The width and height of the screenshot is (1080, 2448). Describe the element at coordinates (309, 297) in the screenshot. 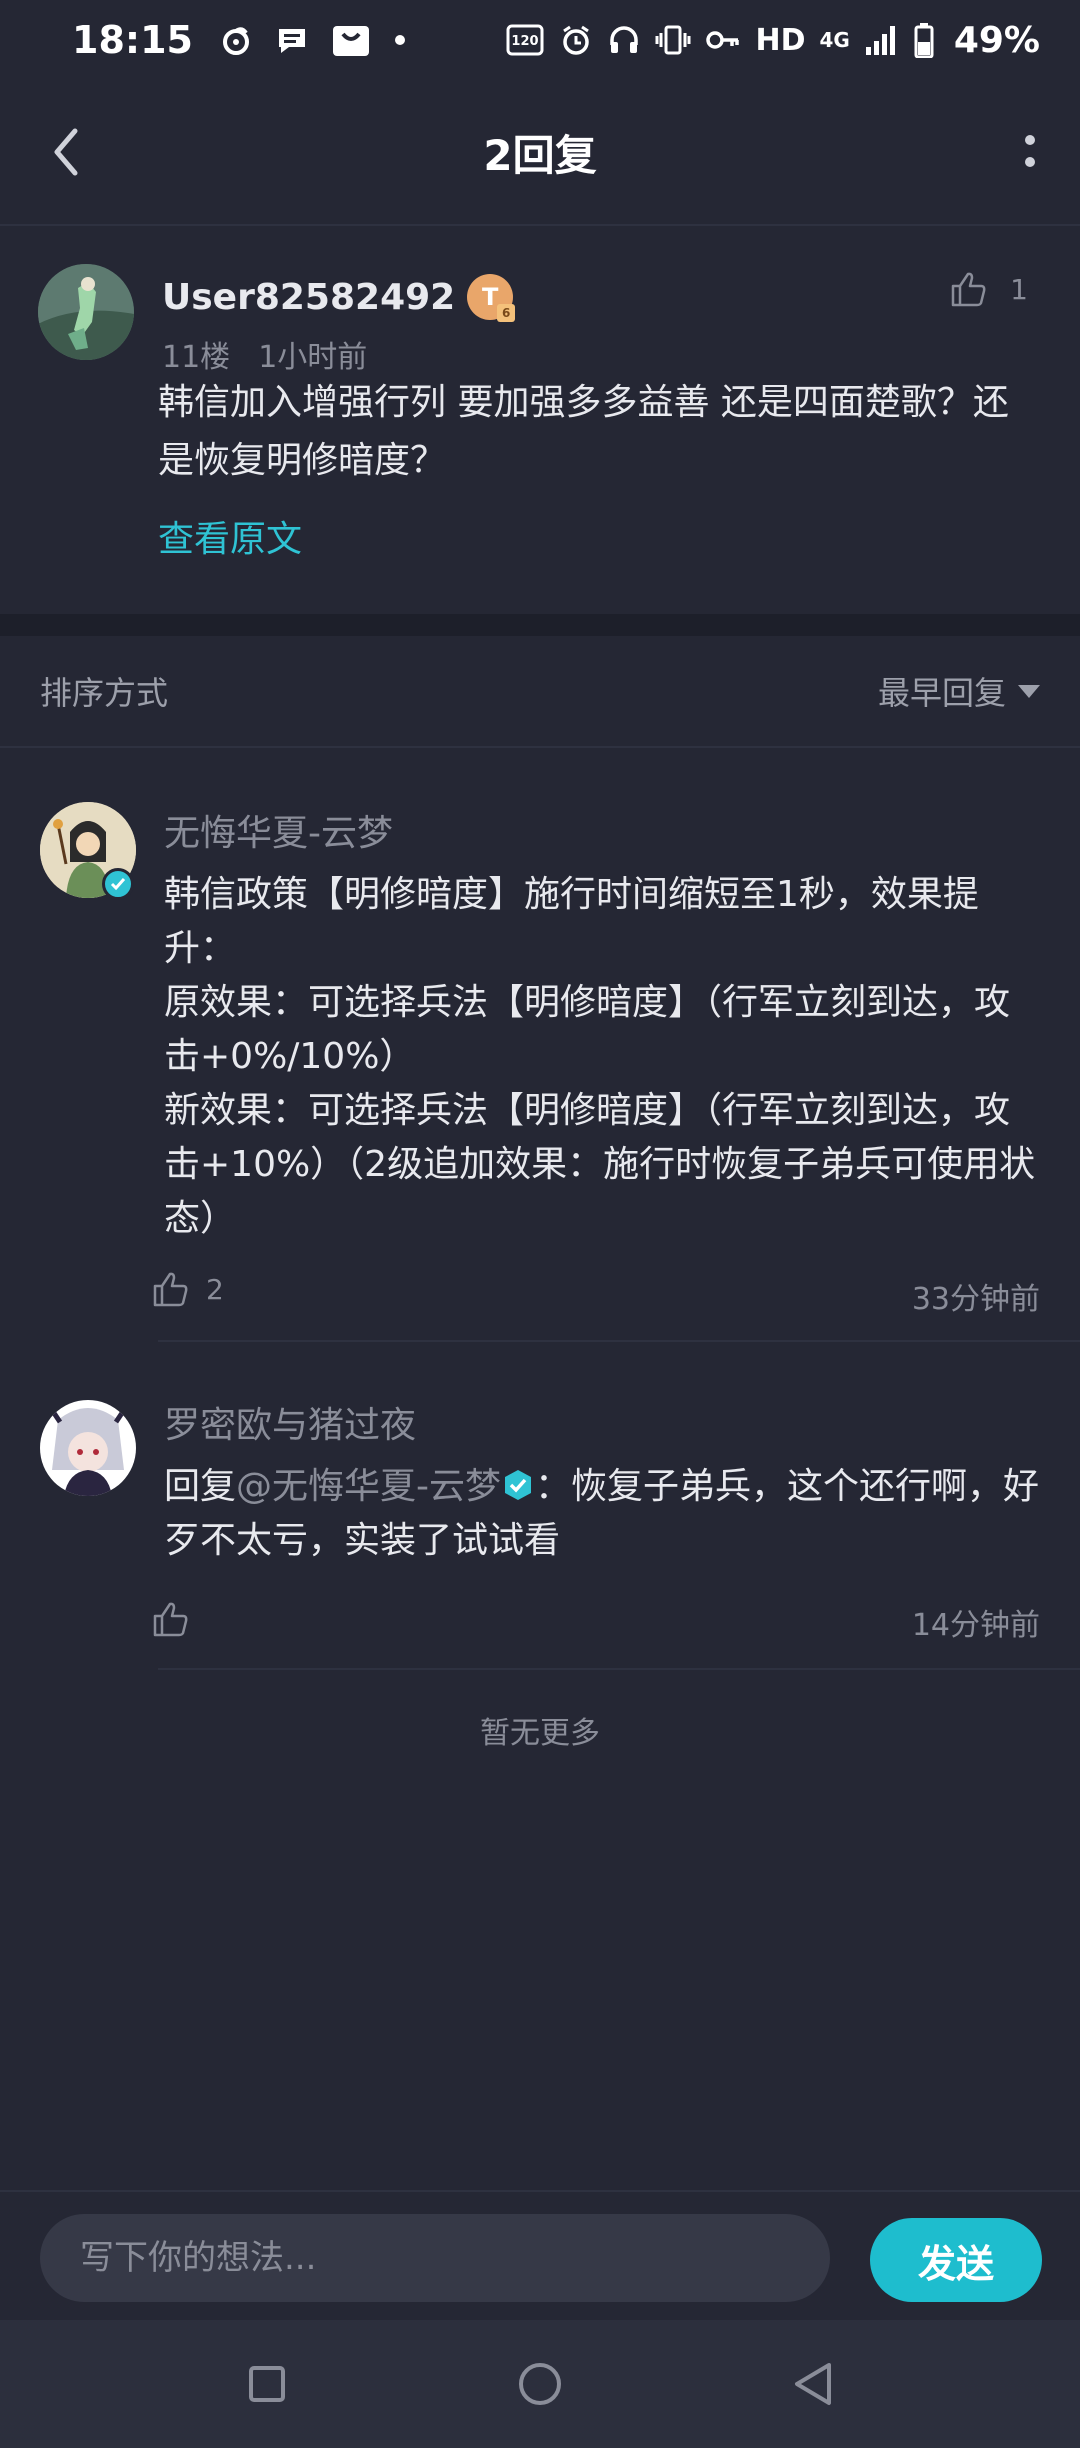

I see `username: User82582492` at that location.